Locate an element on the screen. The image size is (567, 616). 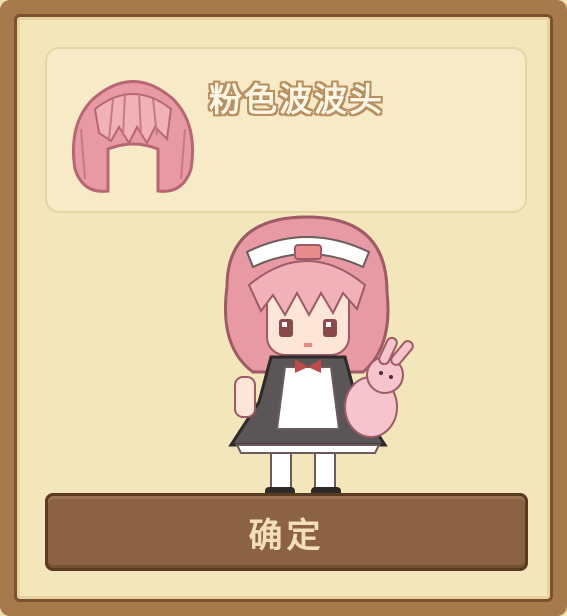
confirm-button-label: 确定 is located at coordinates (286, 535).